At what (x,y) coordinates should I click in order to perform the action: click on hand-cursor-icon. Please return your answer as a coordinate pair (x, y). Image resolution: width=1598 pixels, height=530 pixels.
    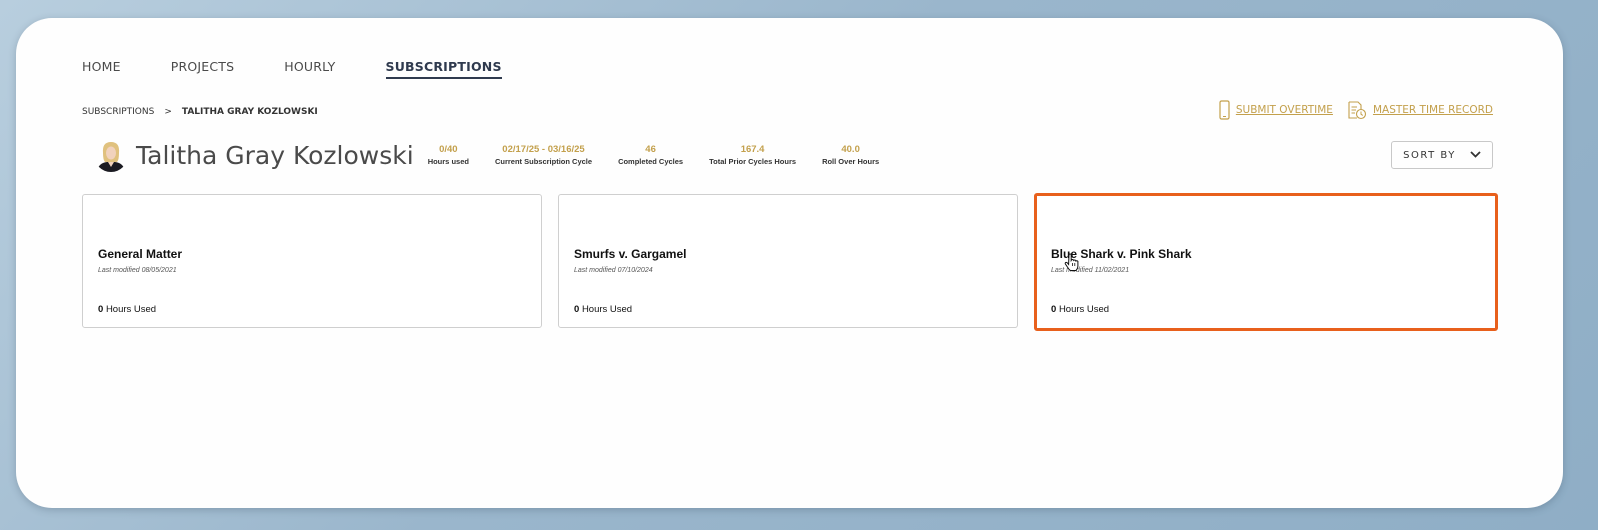
    Looking at the image, I should click on (1072, 264).